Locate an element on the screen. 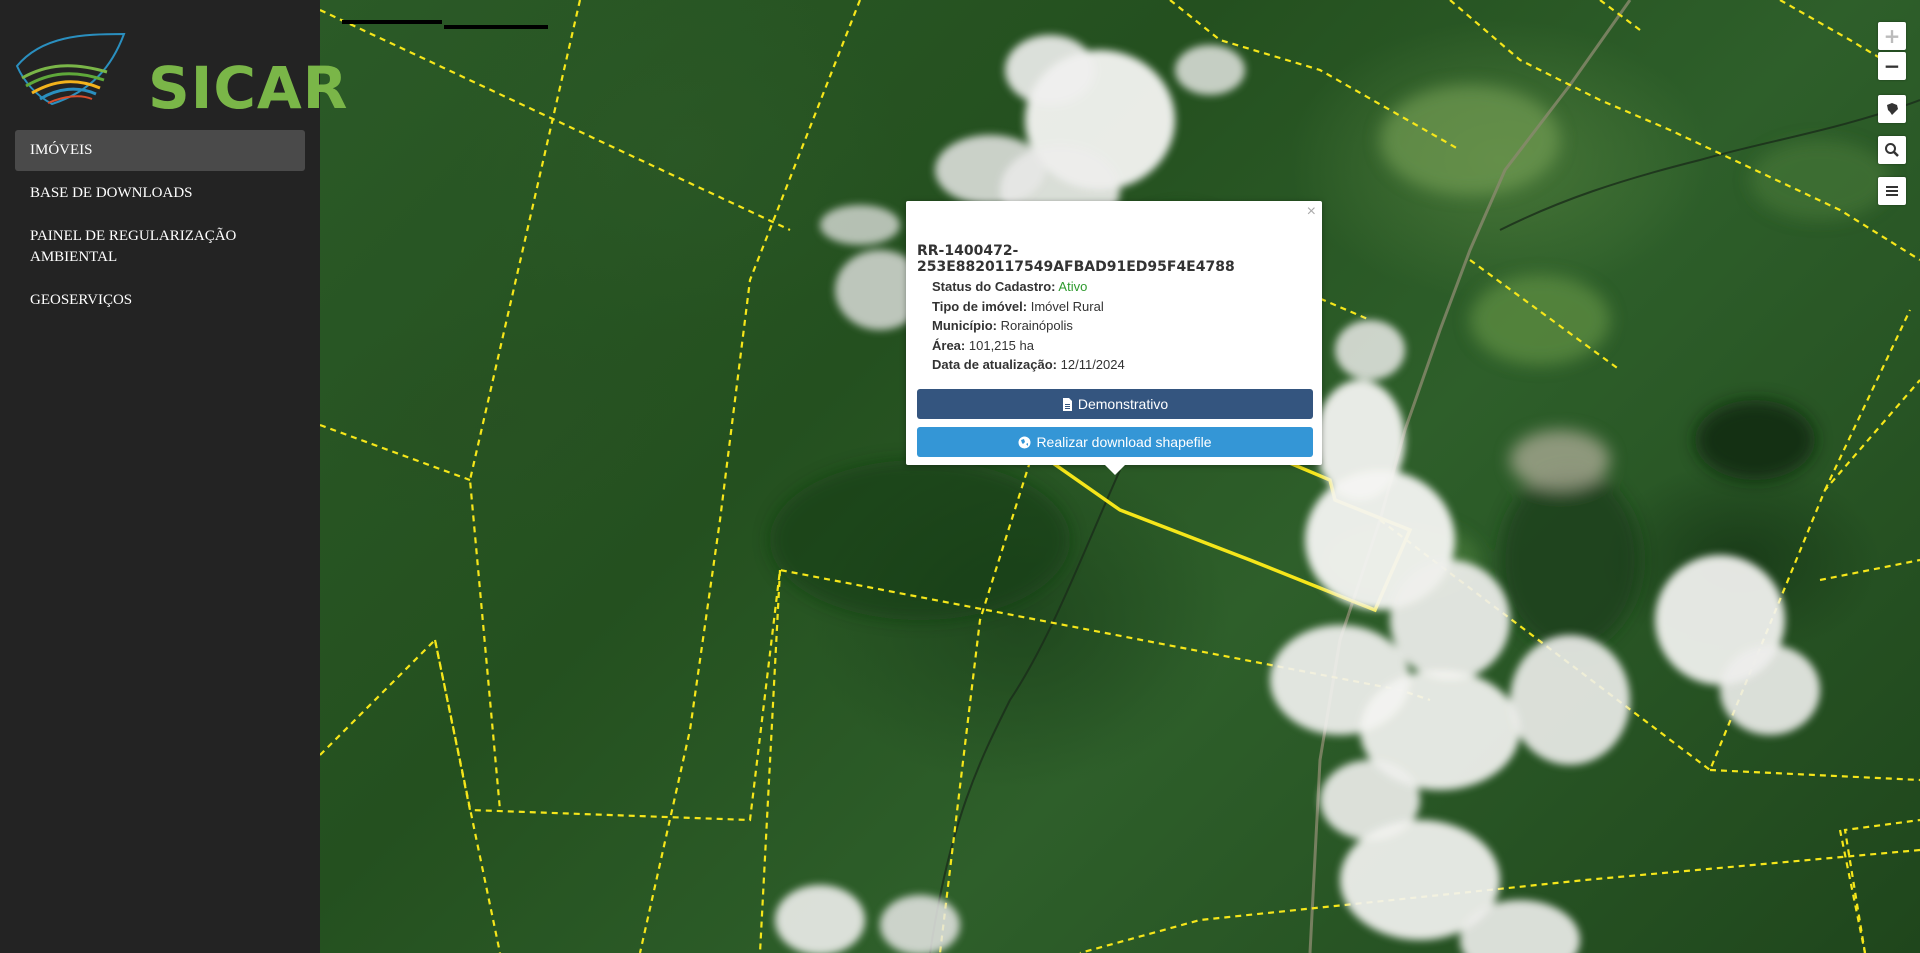  sicar-logo: SICAR is located at coordinates (179, 74).